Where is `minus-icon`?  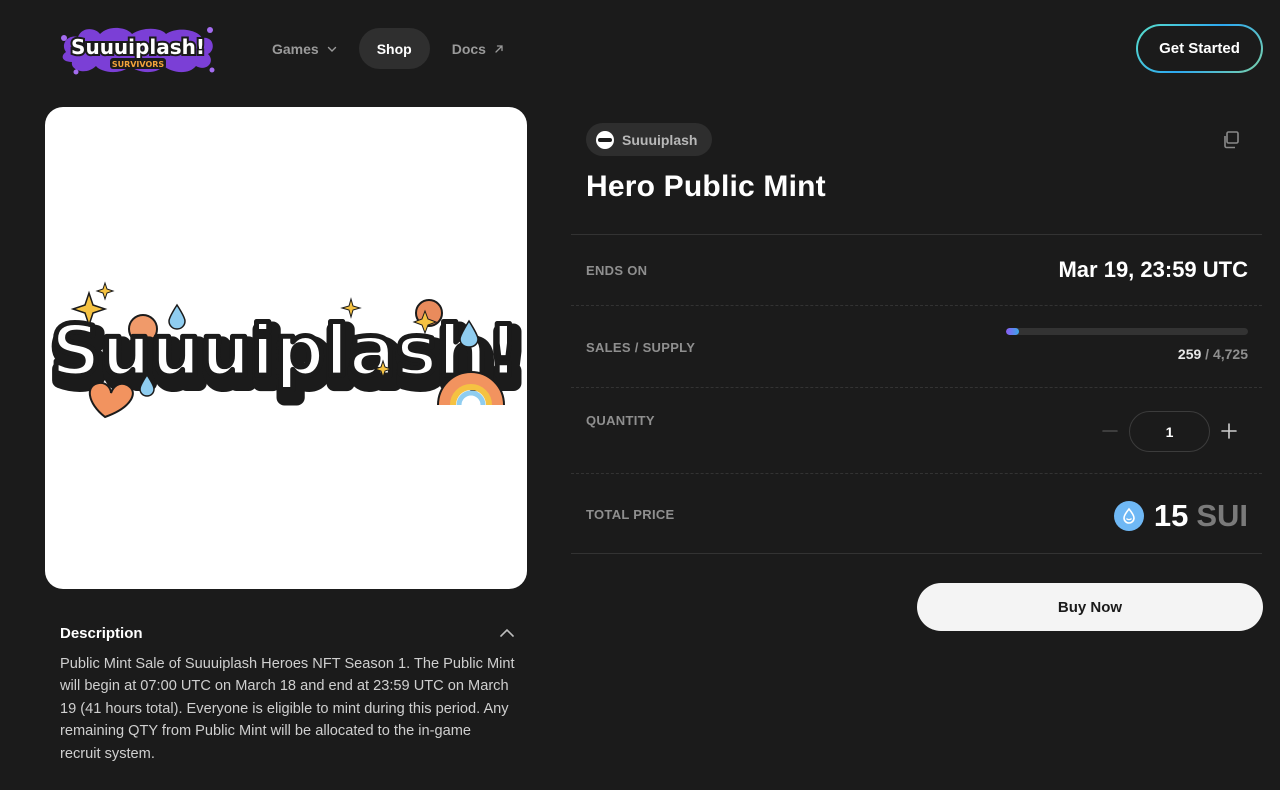 minus-icon is located at coordinates (1110, 431).